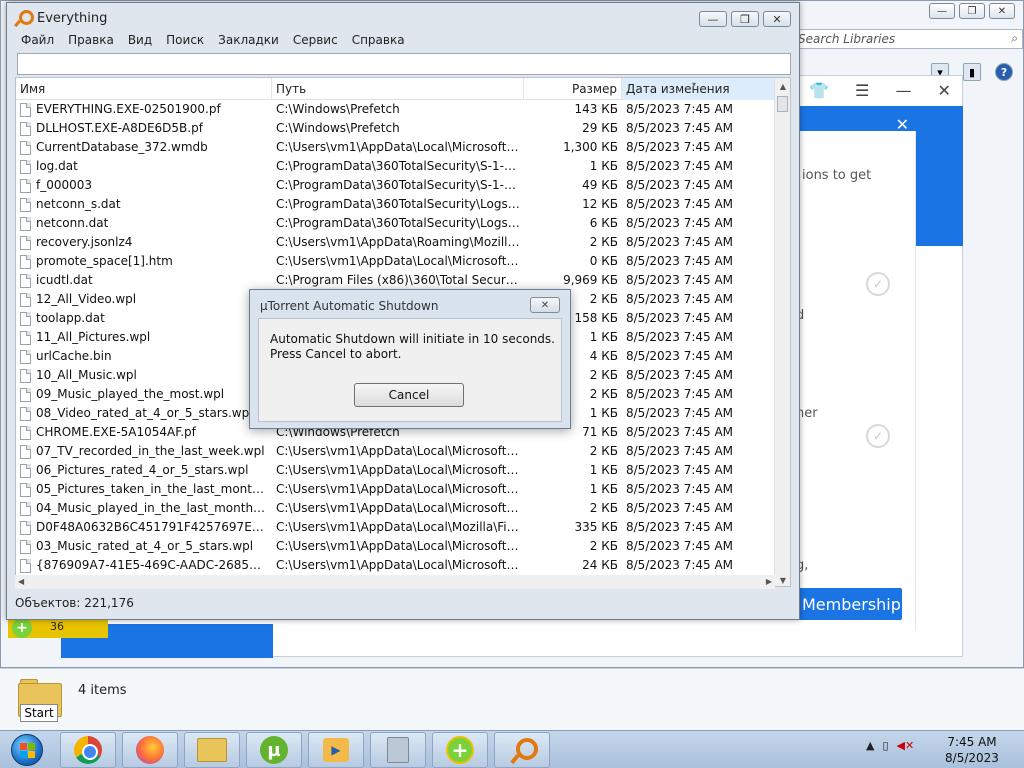  I want to click on column-date: ▾ Дата изменения, so click(699, 89).